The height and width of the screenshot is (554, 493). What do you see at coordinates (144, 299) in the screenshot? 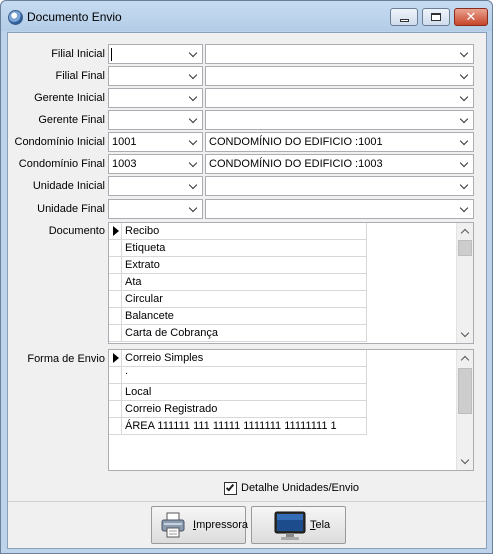
I see `documento-item: Circular` at bounding box center [144, 299].